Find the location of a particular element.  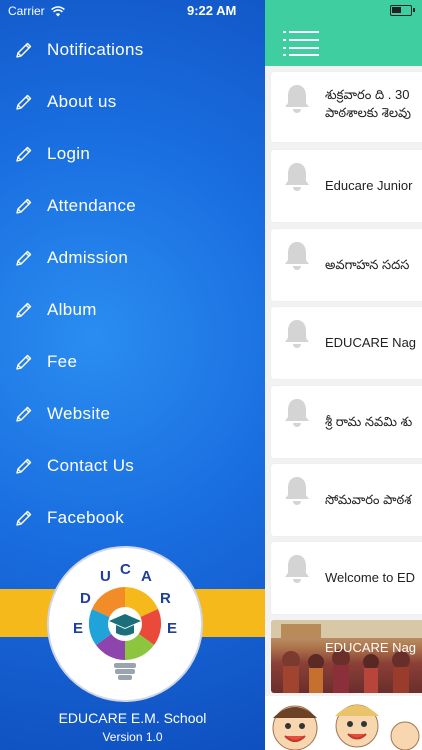

kids-illustration is located at coordinates (343, 723).